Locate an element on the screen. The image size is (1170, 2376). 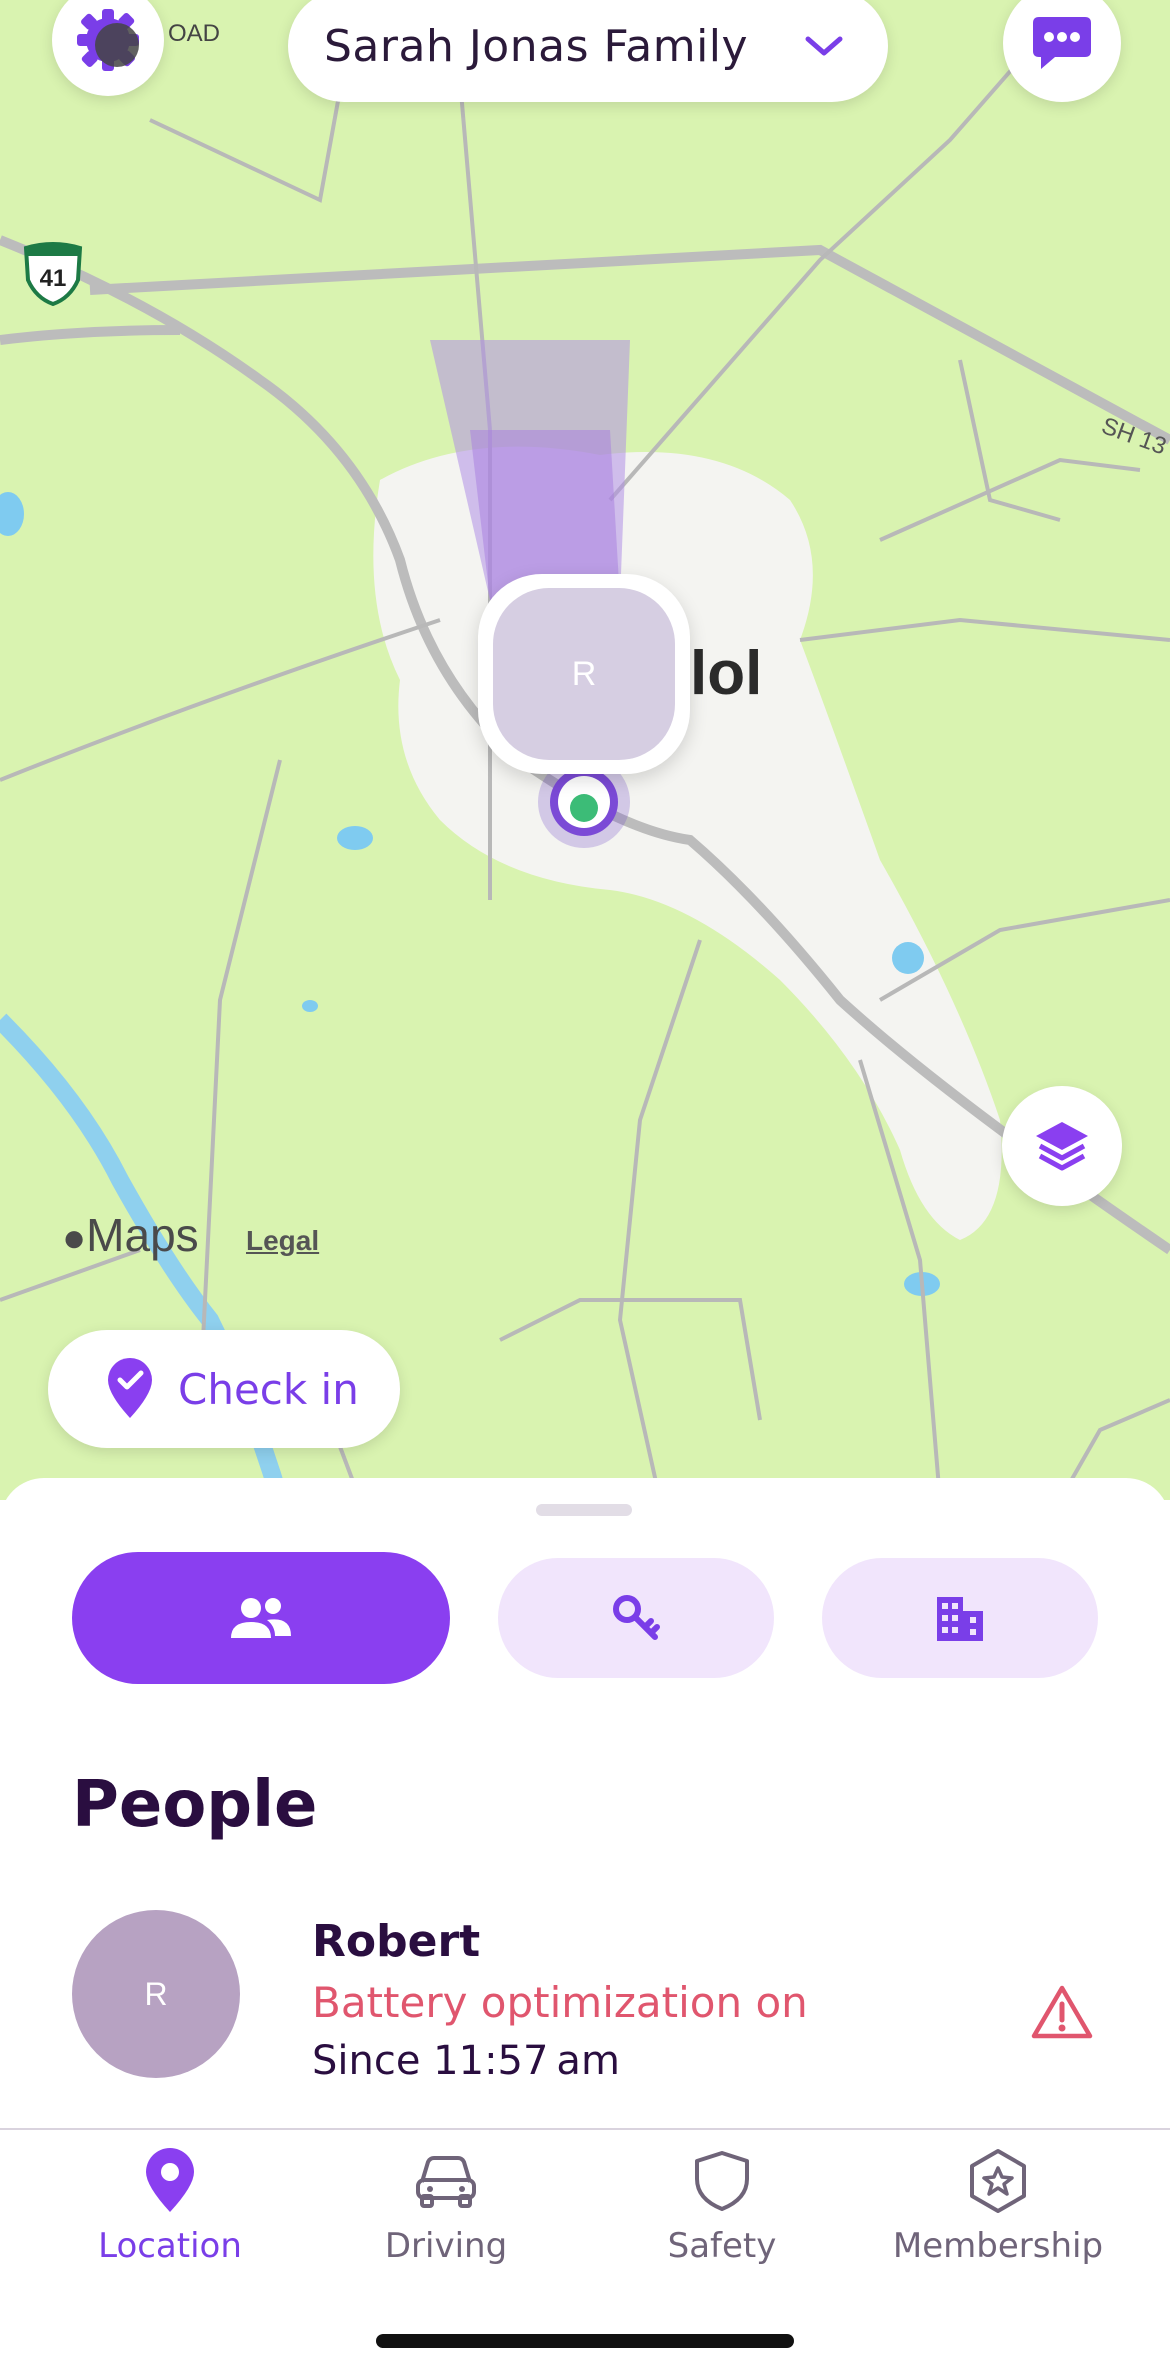
tab-label: Membership is located at coordinates (998, 2246).